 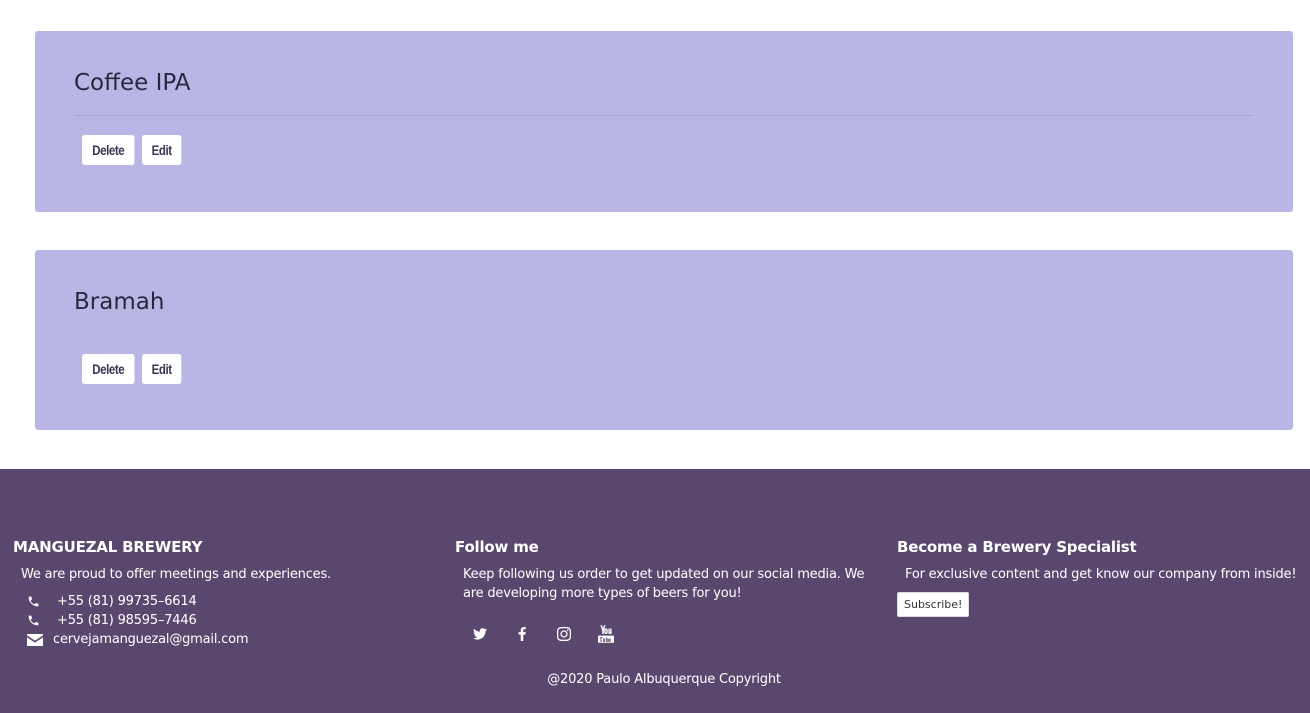 What do you see at coordinates (127, 620) in the screenshot?
I see `phone-number: +55 (81) 98595–7446` at bounding box center [127, 620].